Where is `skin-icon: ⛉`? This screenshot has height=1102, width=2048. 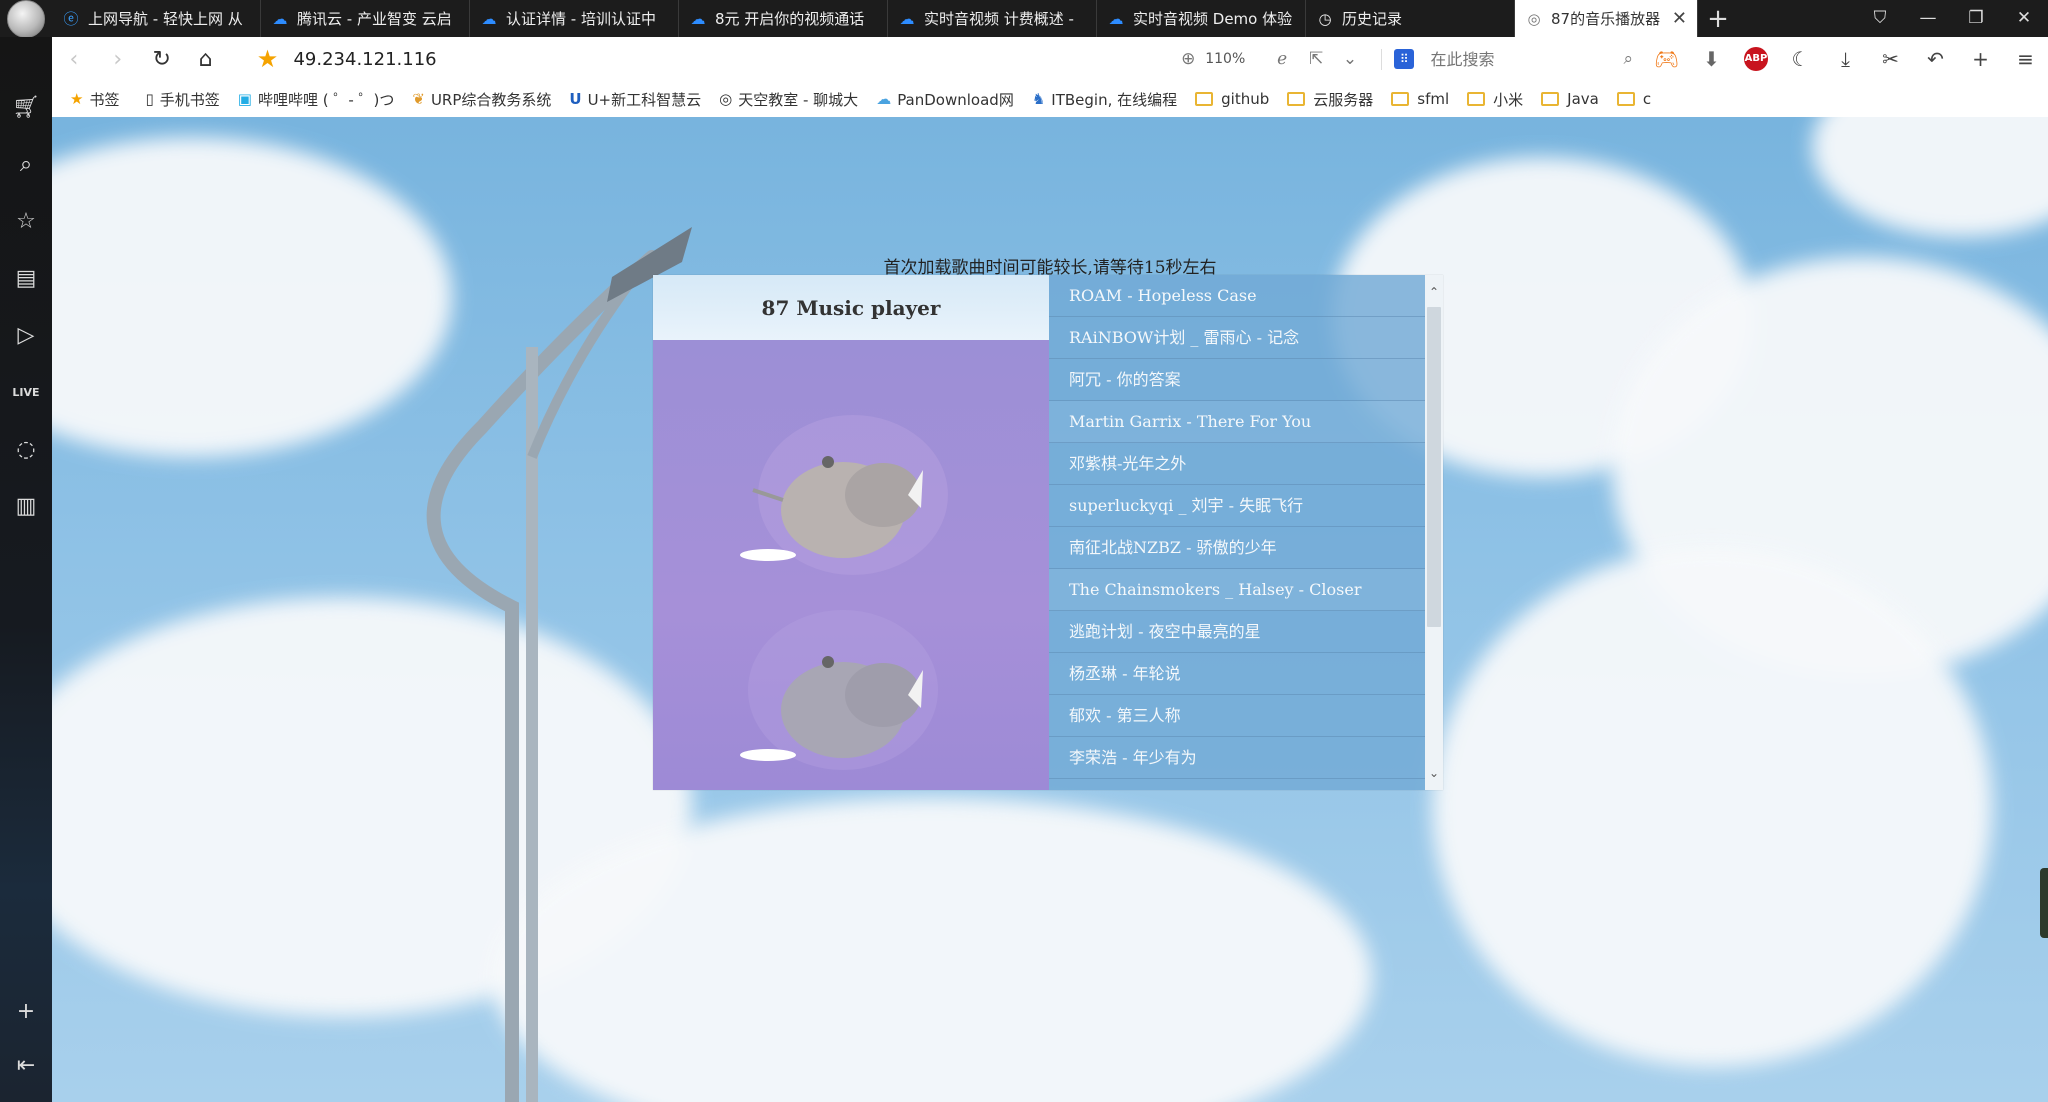
skin-icon: ⛉ is located at coordinates (1880, 18).